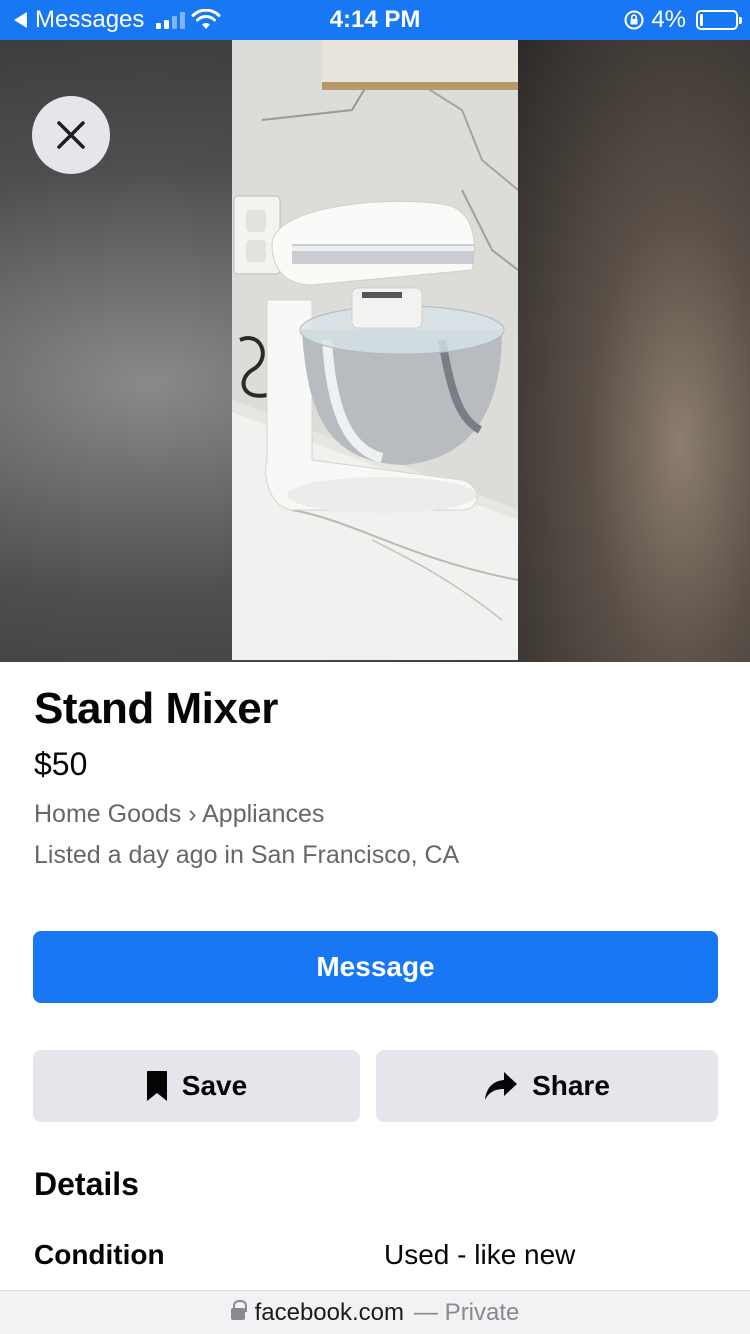  I want to click on details-heading: Details, so click(86, 1184).